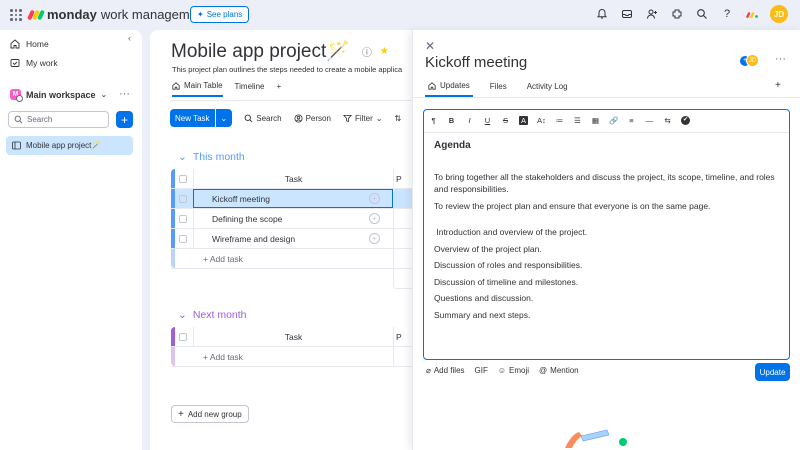 Image resolution: width=800 pixels, height=450 pixels. What do you see at coordinates (69, 145) in the screenshot?
I see `sidebar-item-board: Mobile app project🪄` at bounding box center [69, 145].